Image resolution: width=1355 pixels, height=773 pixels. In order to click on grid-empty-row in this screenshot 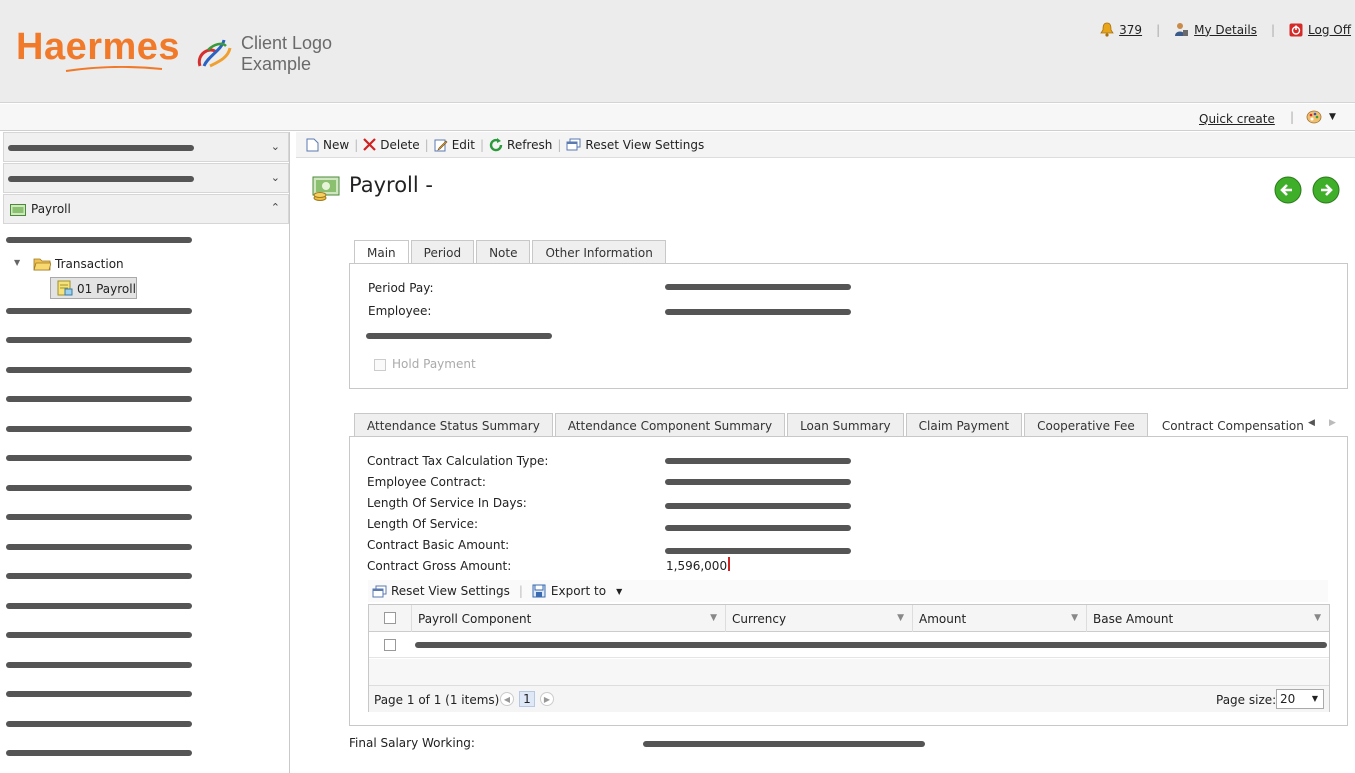, I will do `click(849, 672)`.